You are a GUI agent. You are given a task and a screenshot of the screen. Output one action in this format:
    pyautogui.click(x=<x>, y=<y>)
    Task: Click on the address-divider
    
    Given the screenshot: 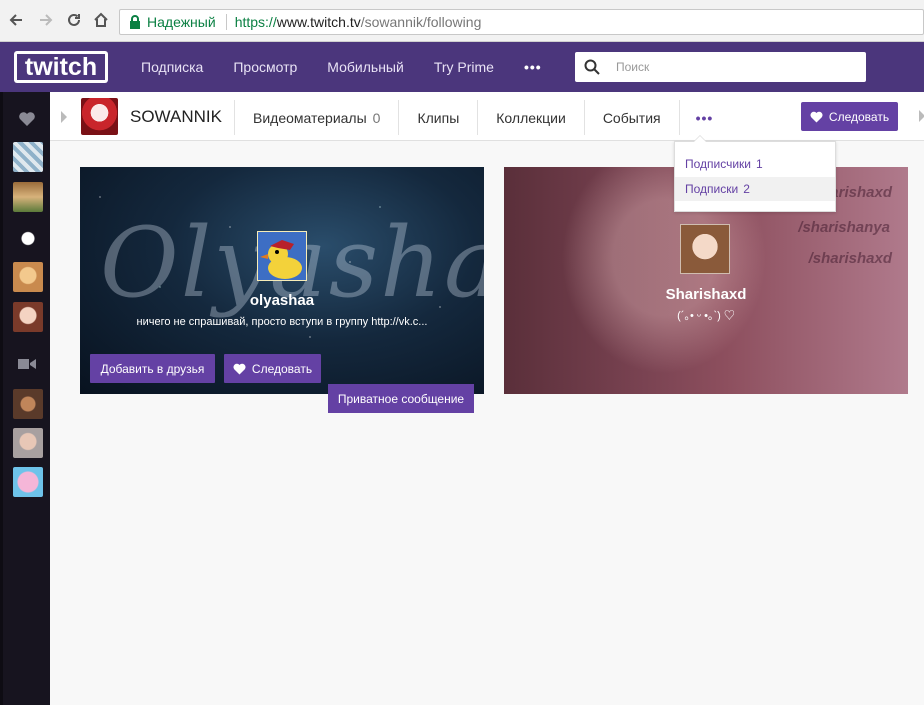 What is the action you would take?
    pyautogui.click(x=226, y=22)
    